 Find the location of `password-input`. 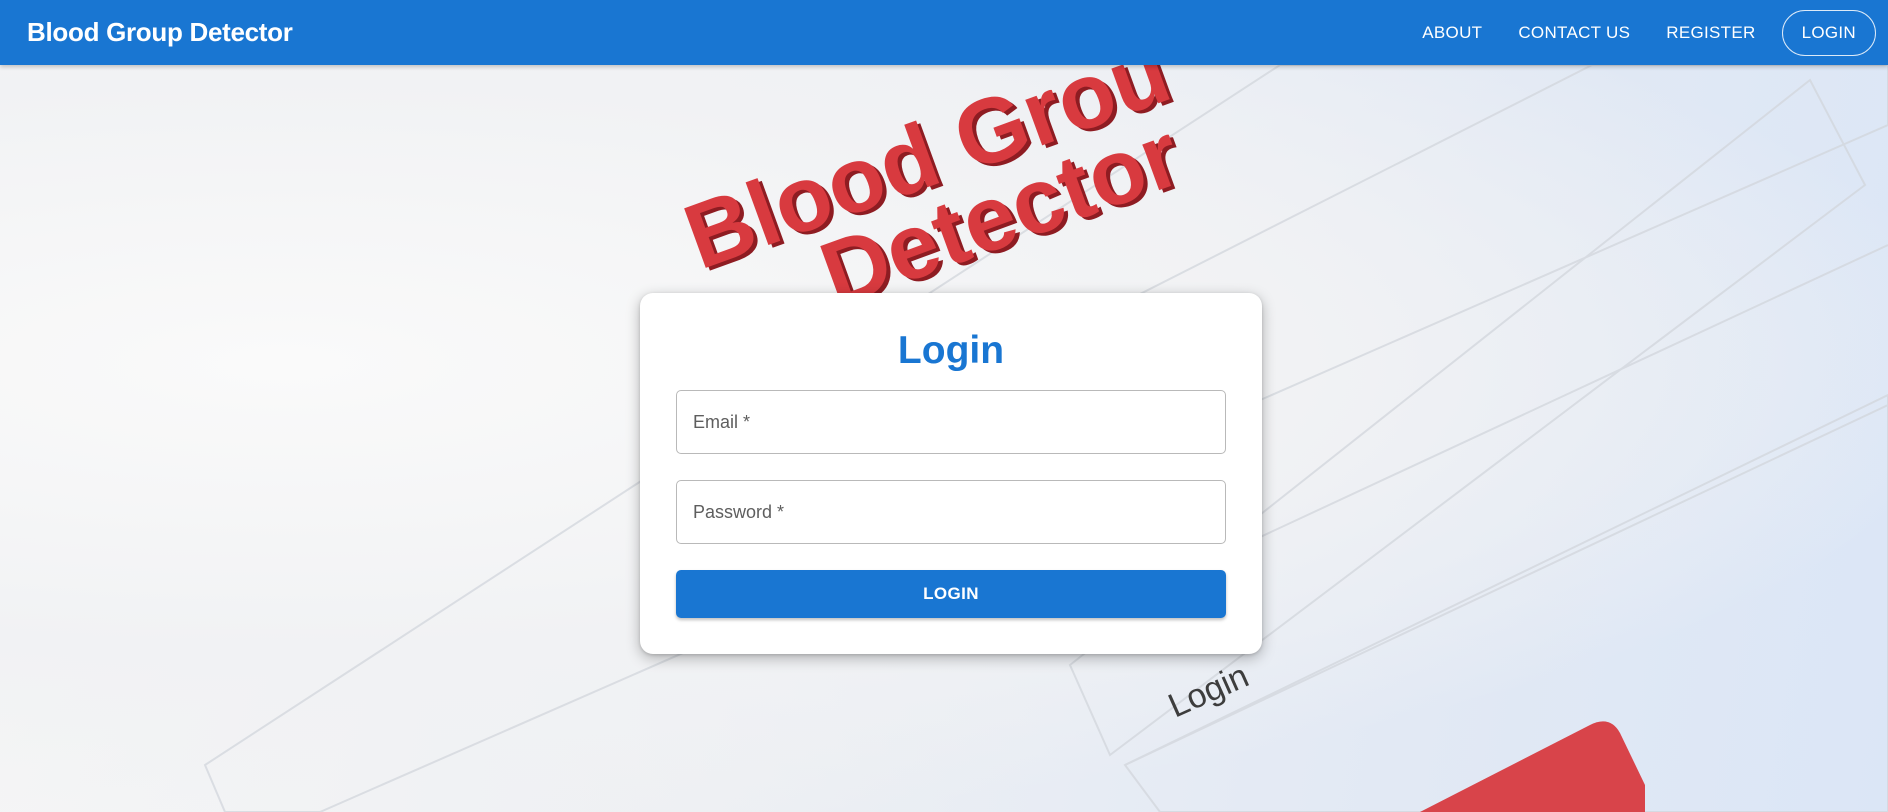

password-input is located at coordinates (951, 512).